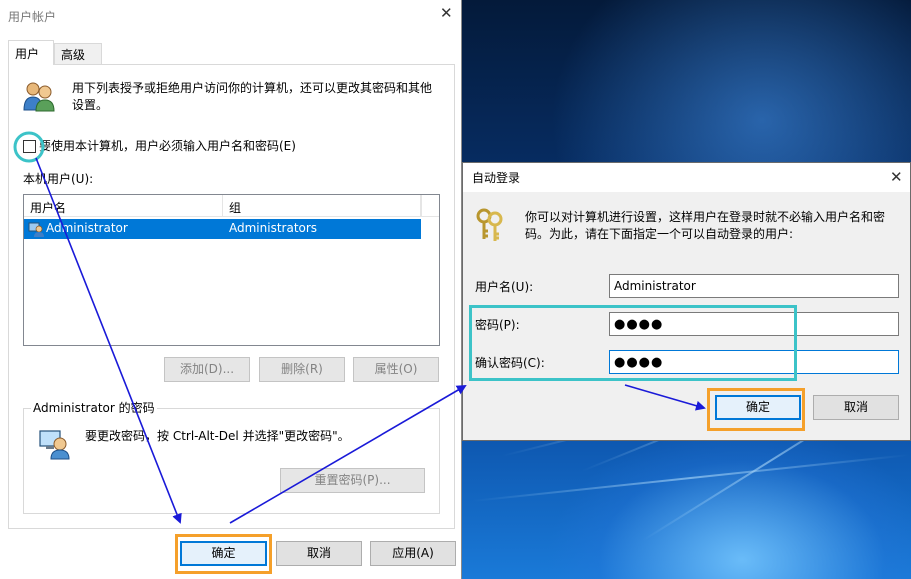 The image size is (911, 579). What do you see at coordinates (58, 179) in the screenshot?
I see `local-users-label: 本机用户(U):` at bounding box center [58, 179].